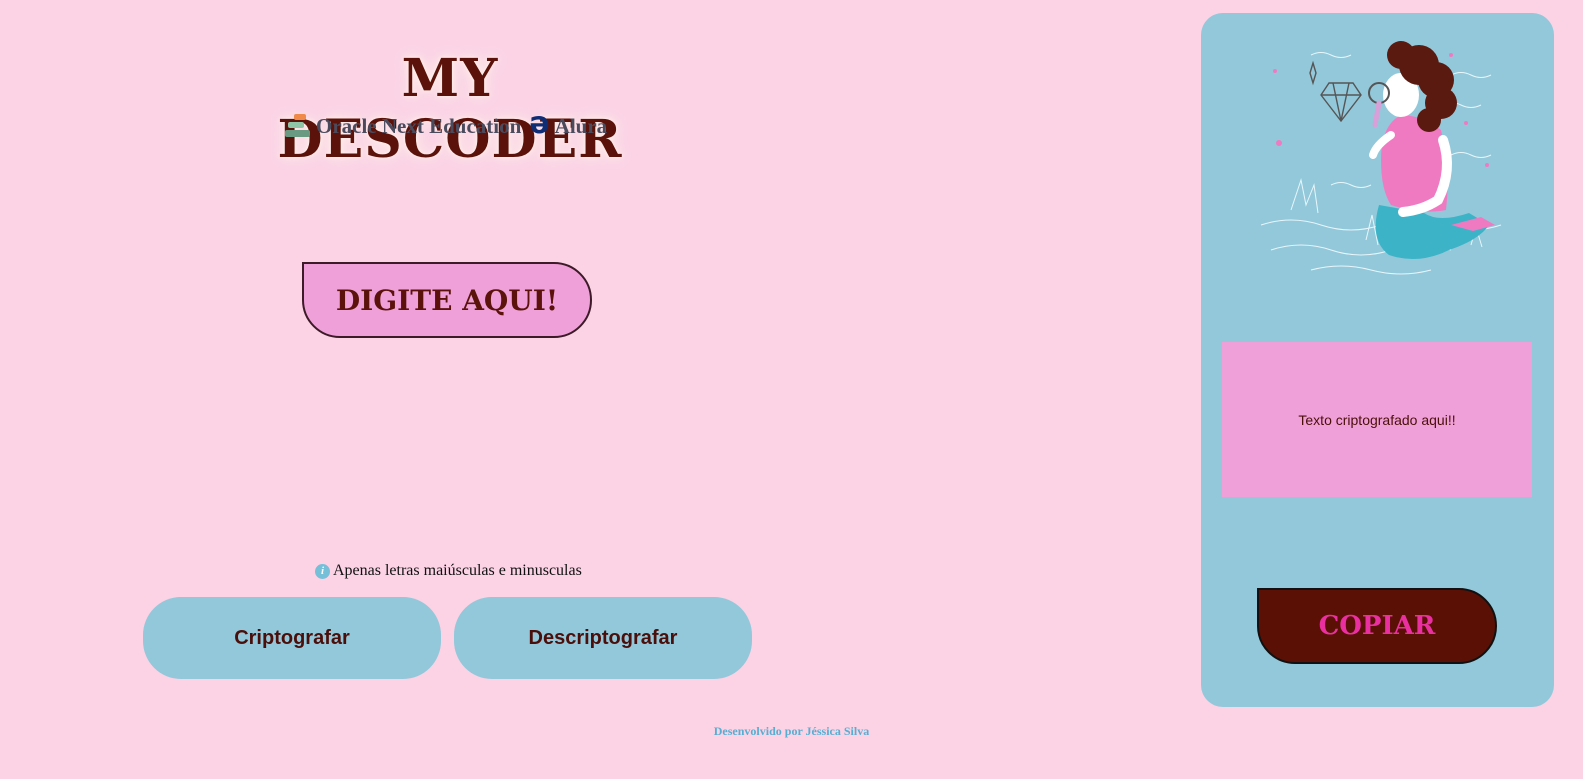 This screenshot has width=1583, height=779. Describe the element at coordinates (791, 731) in the screenshot. I see `footer-credit: Desenvolvido por Jéssica Silva` at that location.